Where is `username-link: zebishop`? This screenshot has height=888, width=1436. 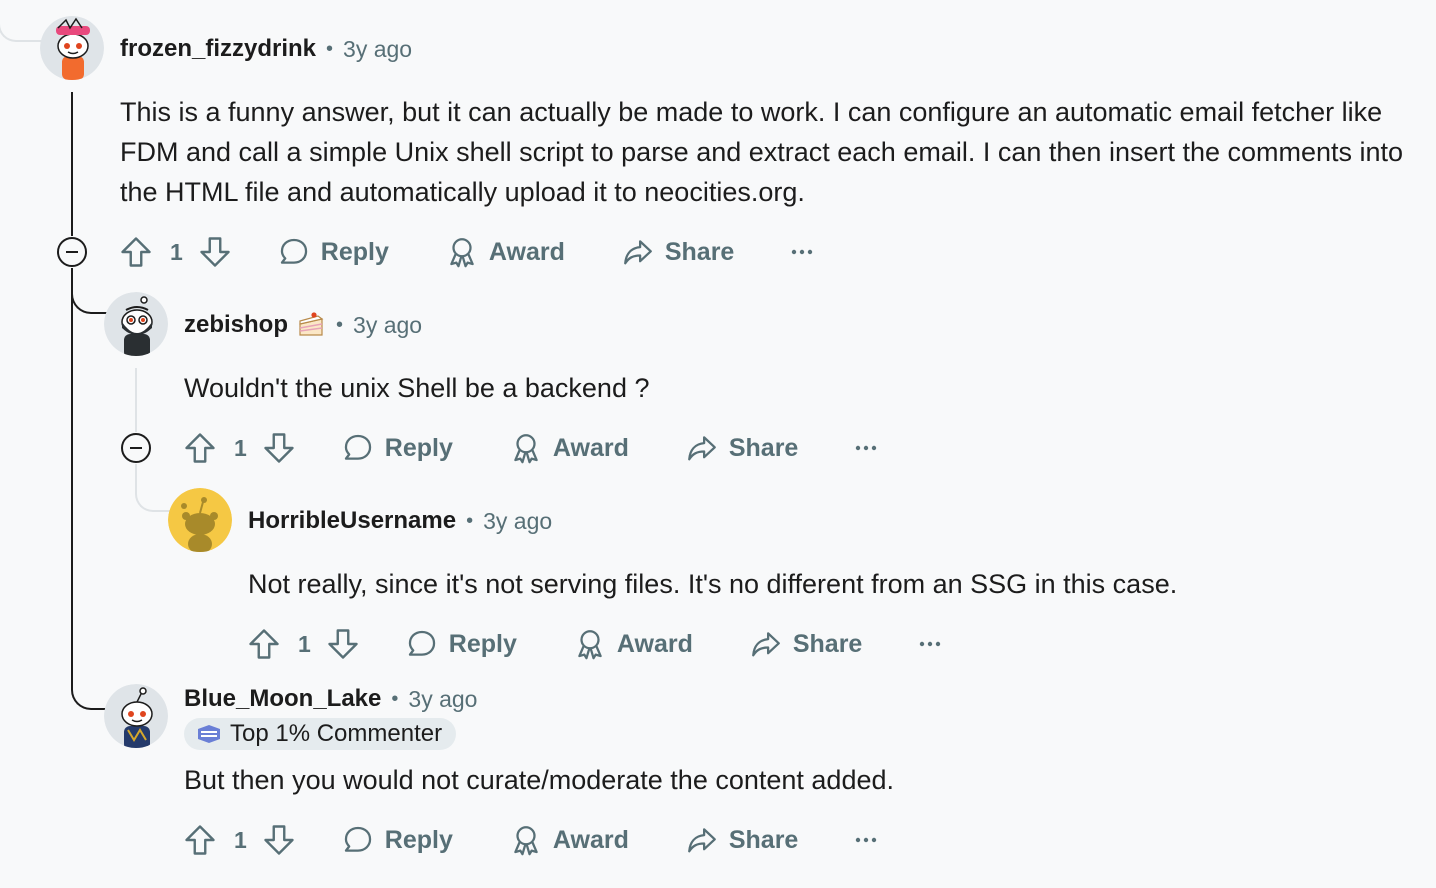
username-link: zebishop is located at coordinates (236, 325).